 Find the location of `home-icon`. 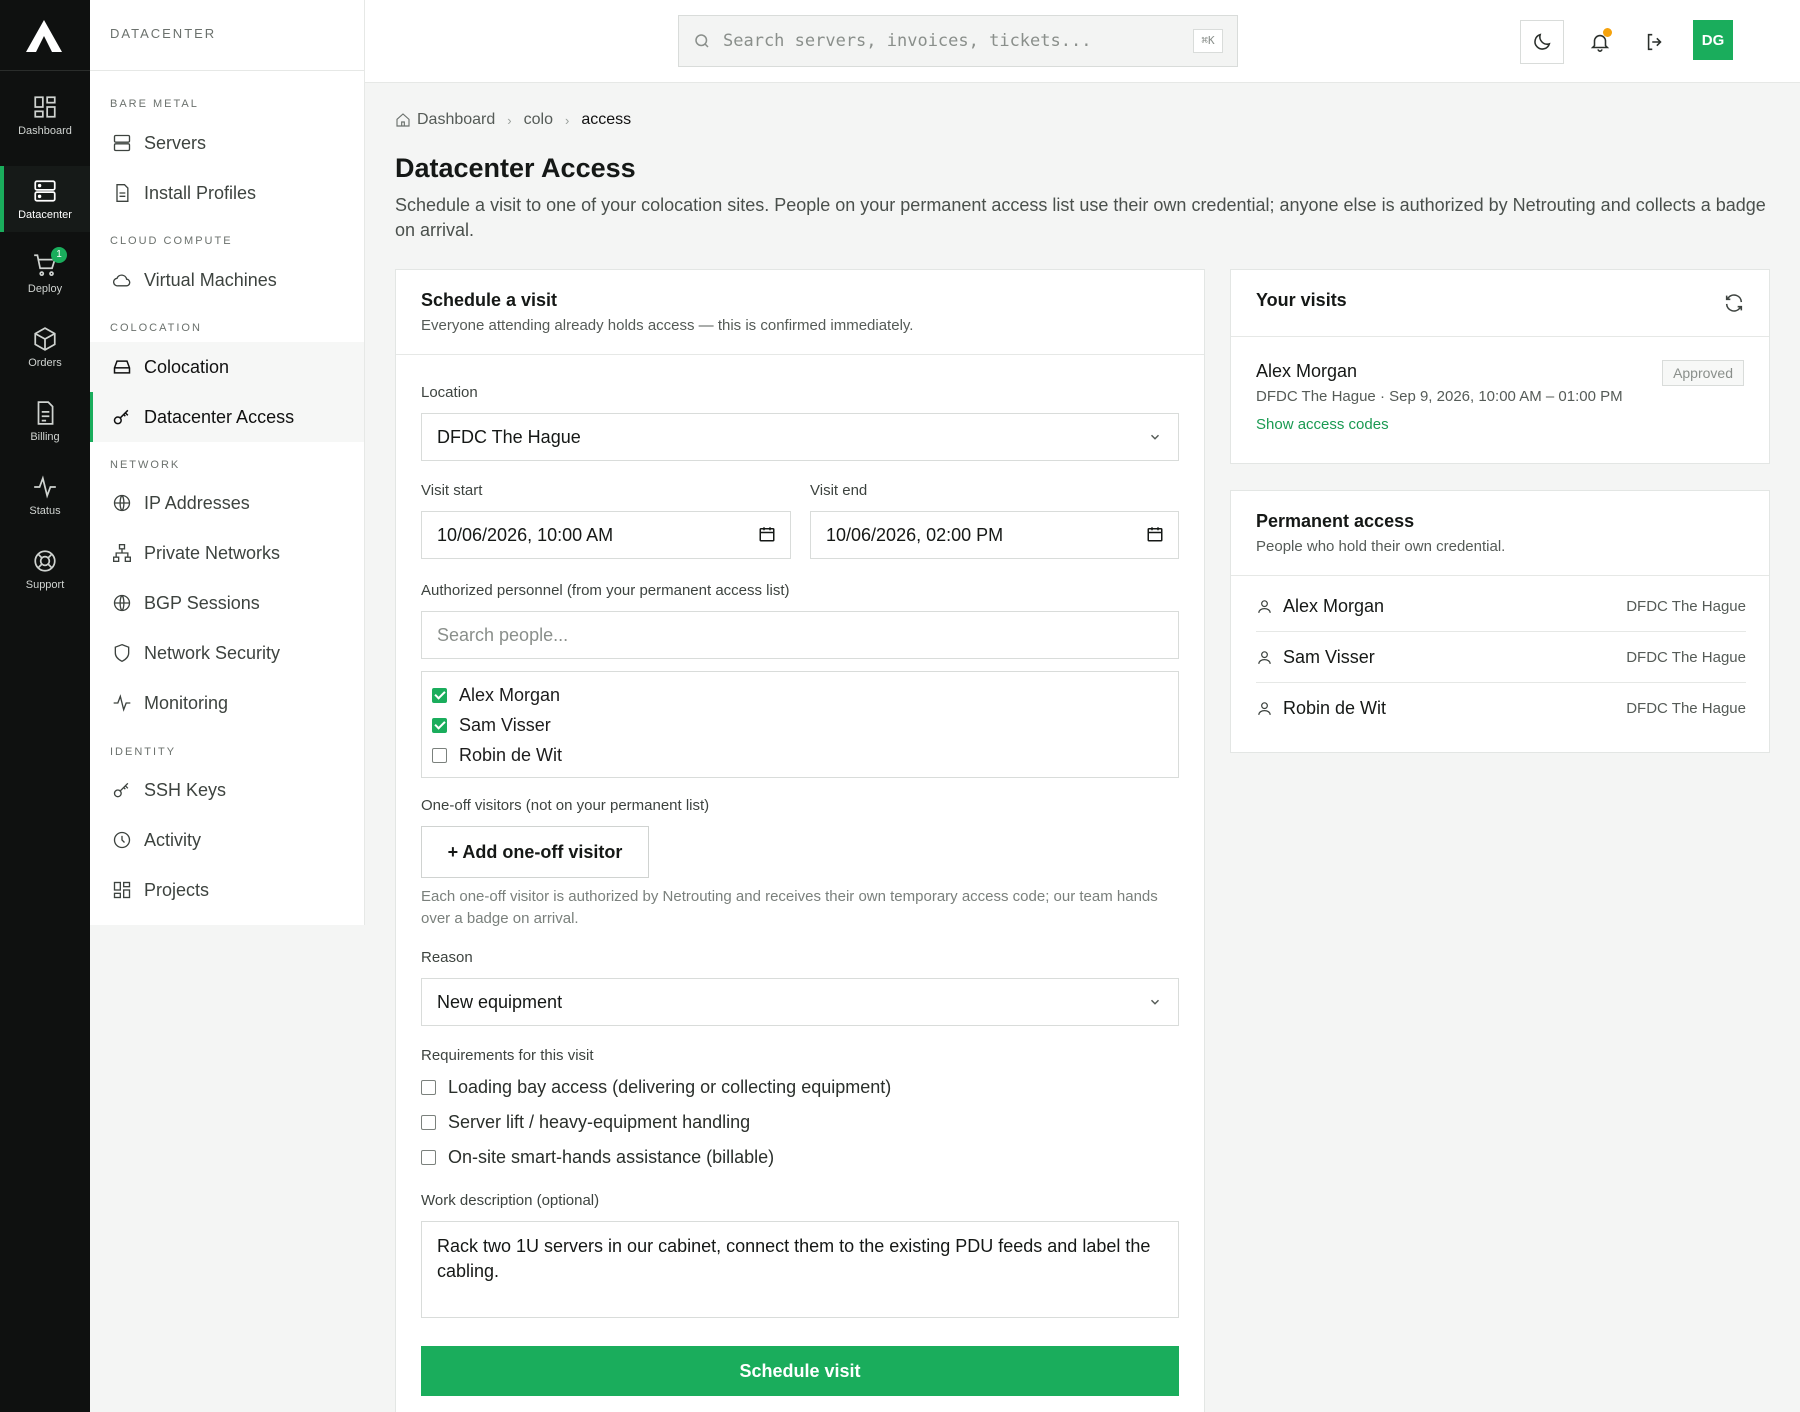

home-icon is located at coordinates (403, 120).